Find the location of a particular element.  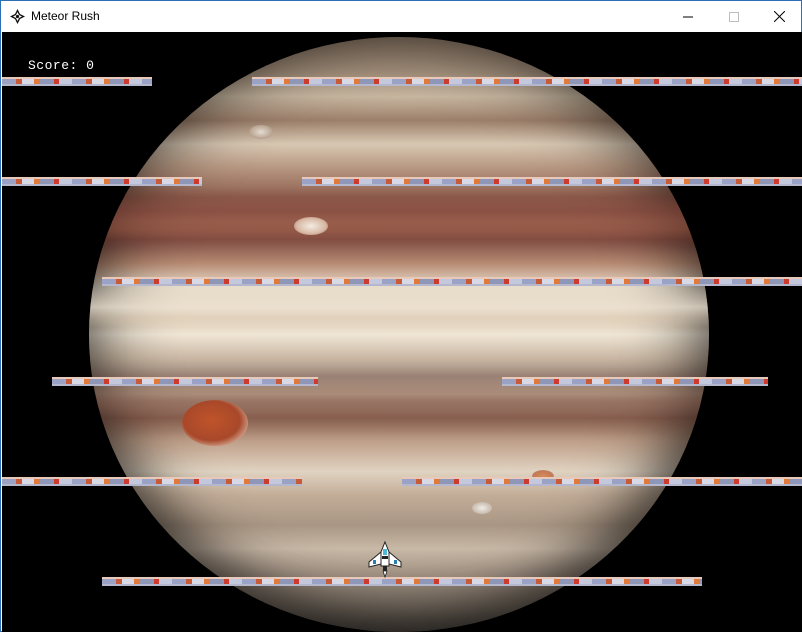

maximize-icon is located at coordinates (734, 16).